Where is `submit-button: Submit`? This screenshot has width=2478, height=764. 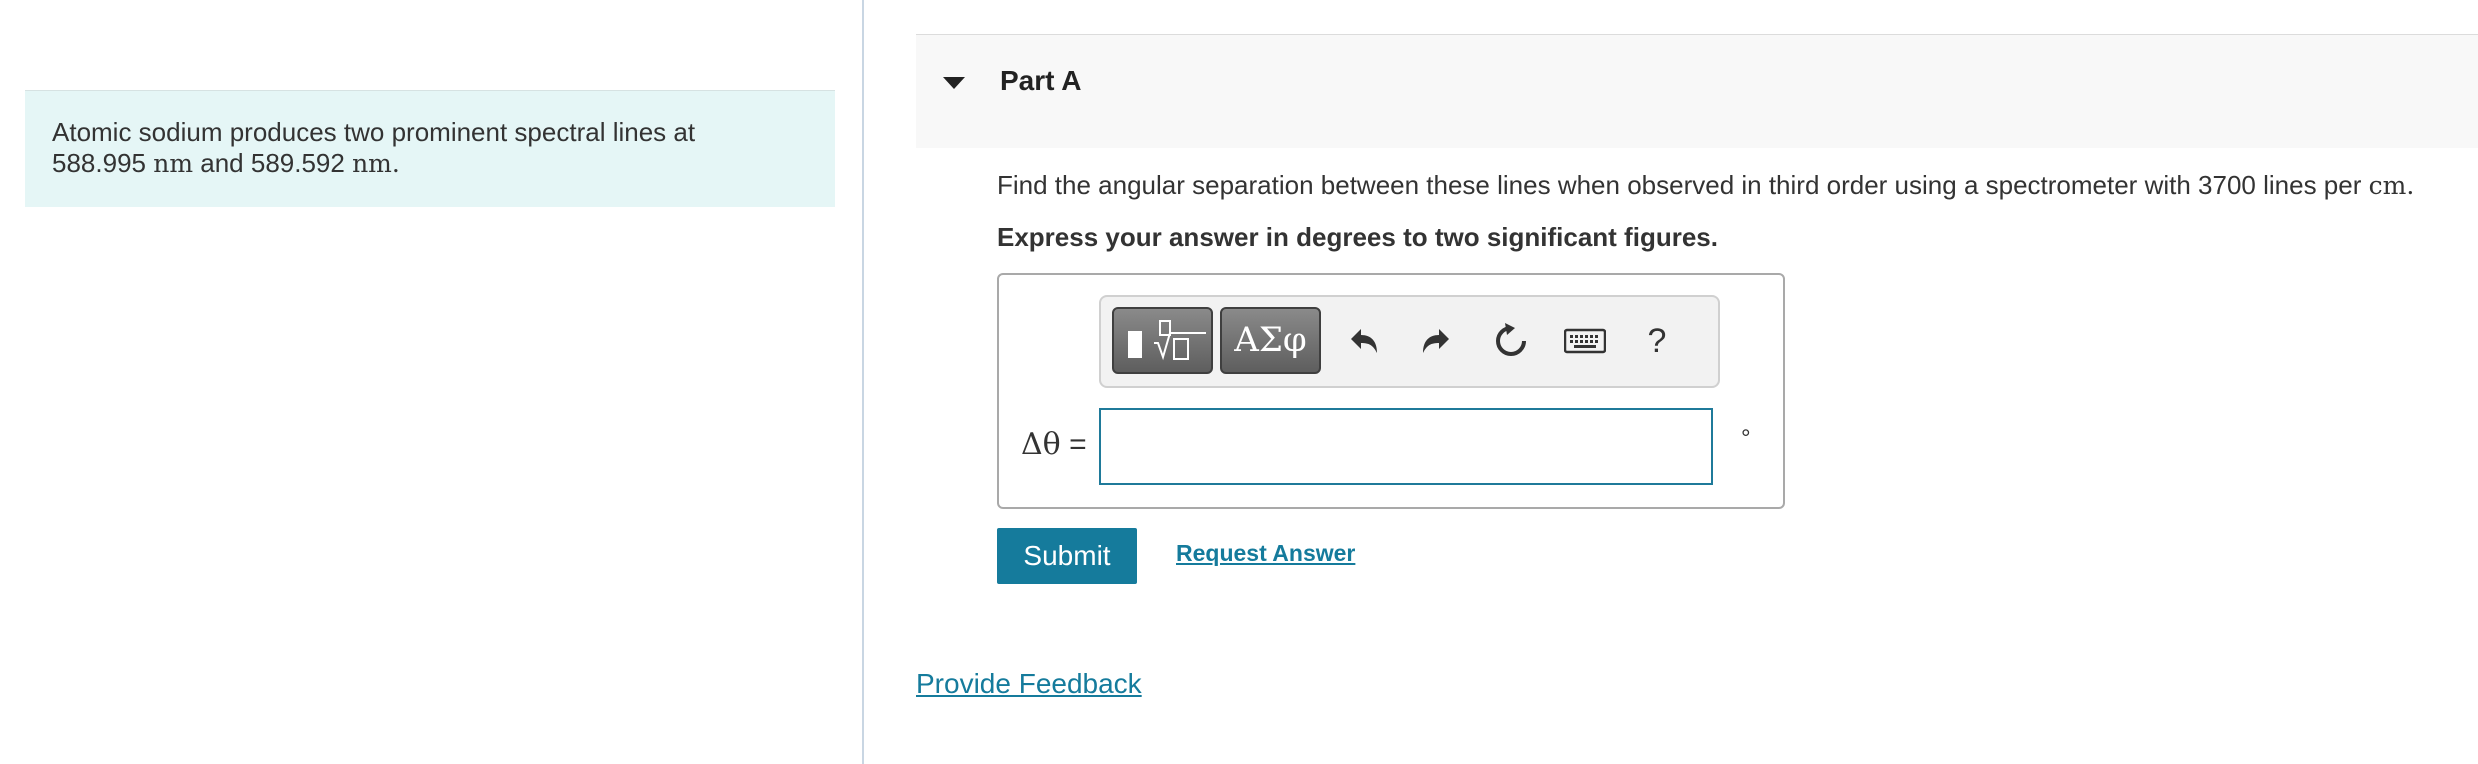
submit-button: Submit is located at coordinates (1067, 556).